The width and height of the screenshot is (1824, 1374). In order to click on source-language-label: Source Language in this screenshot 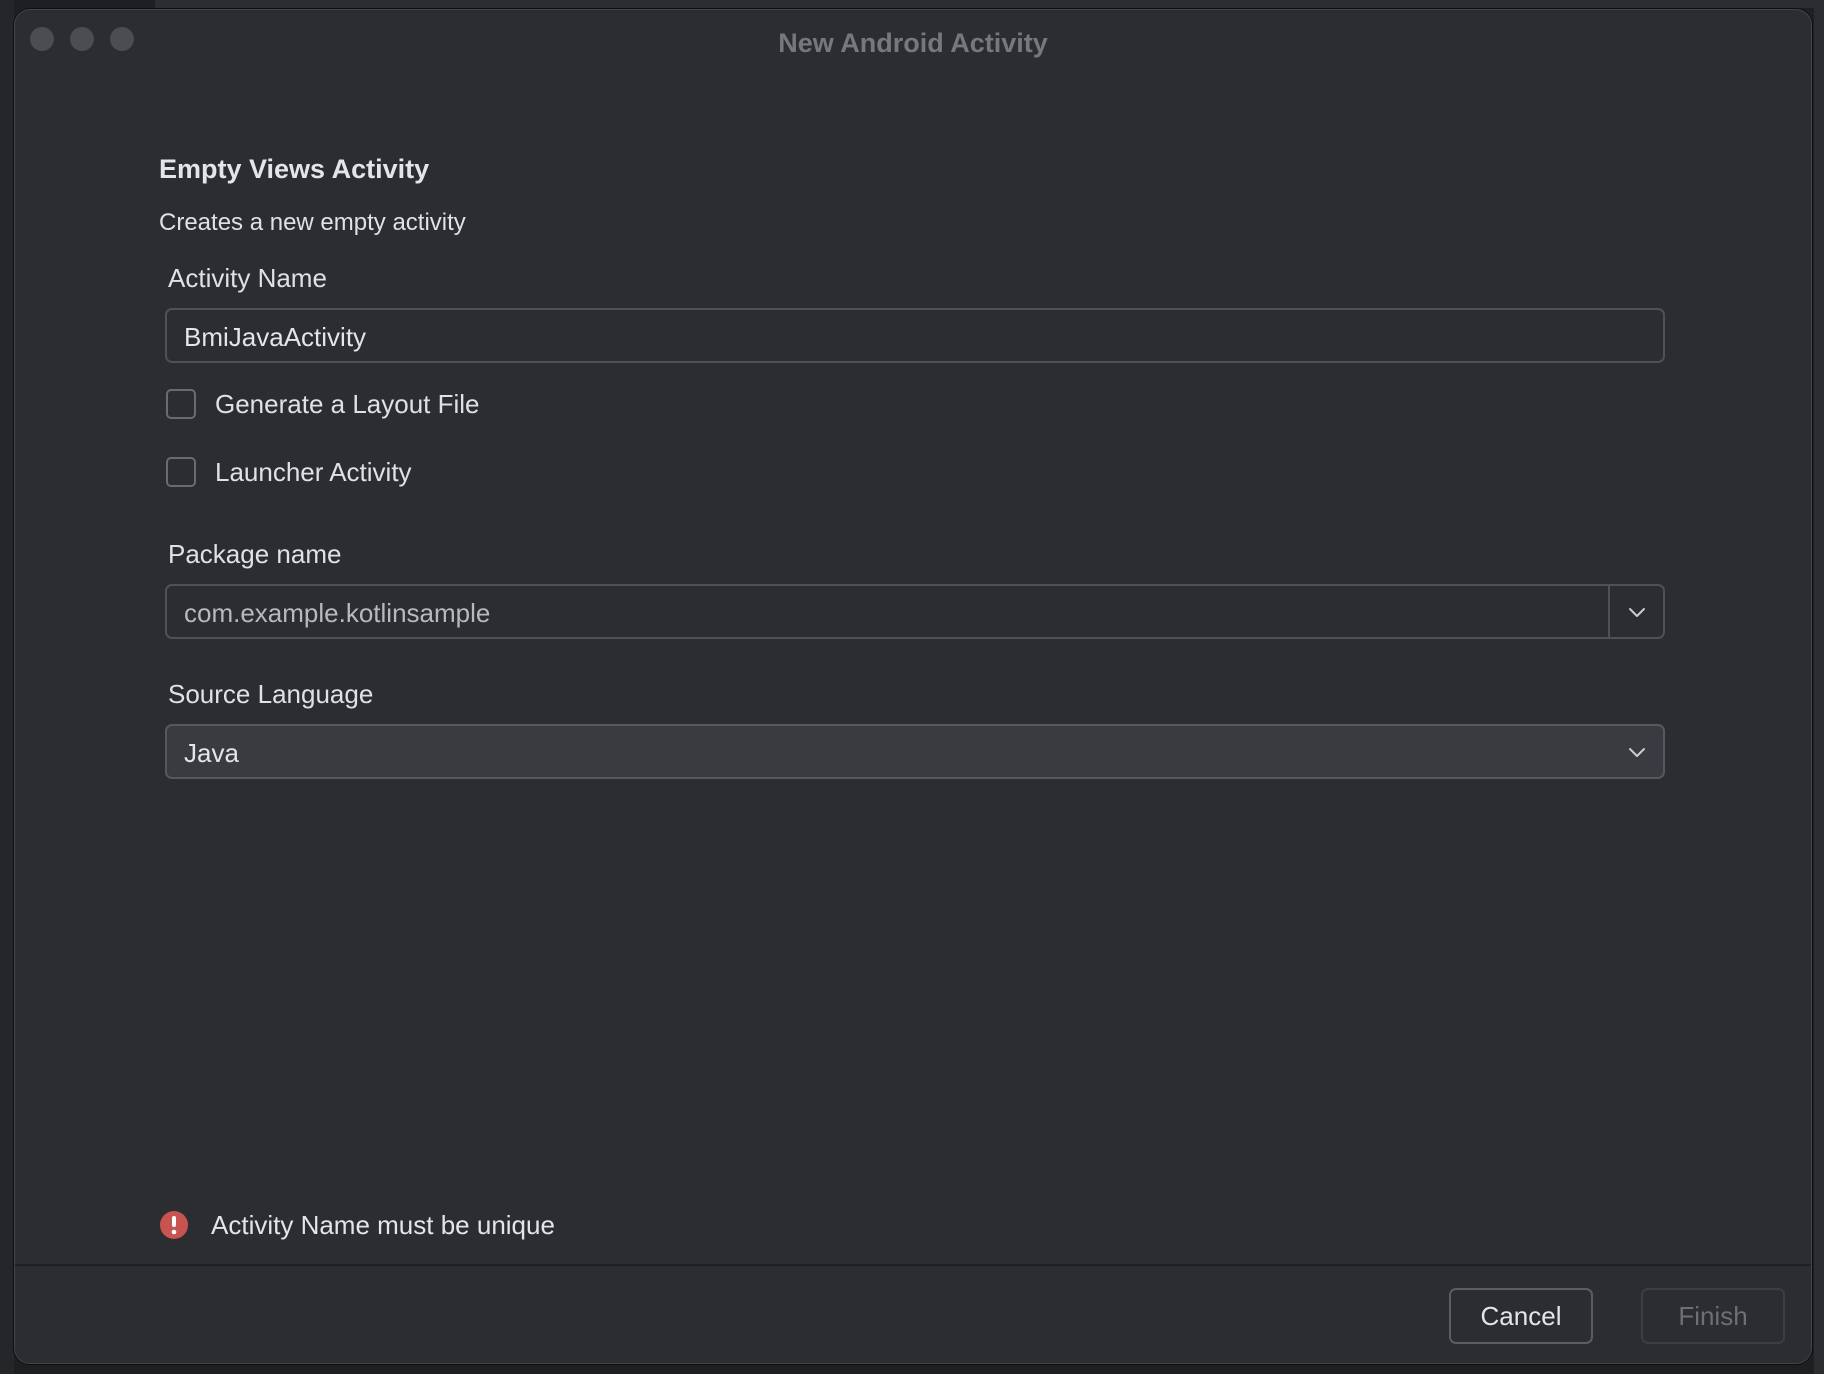, I will do `click(271, 694)`.